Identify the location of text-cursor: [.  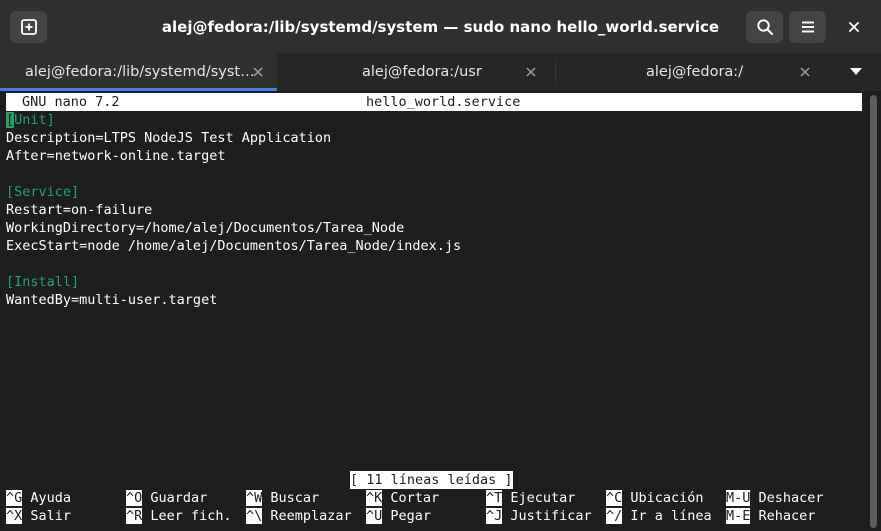
(10, 120).